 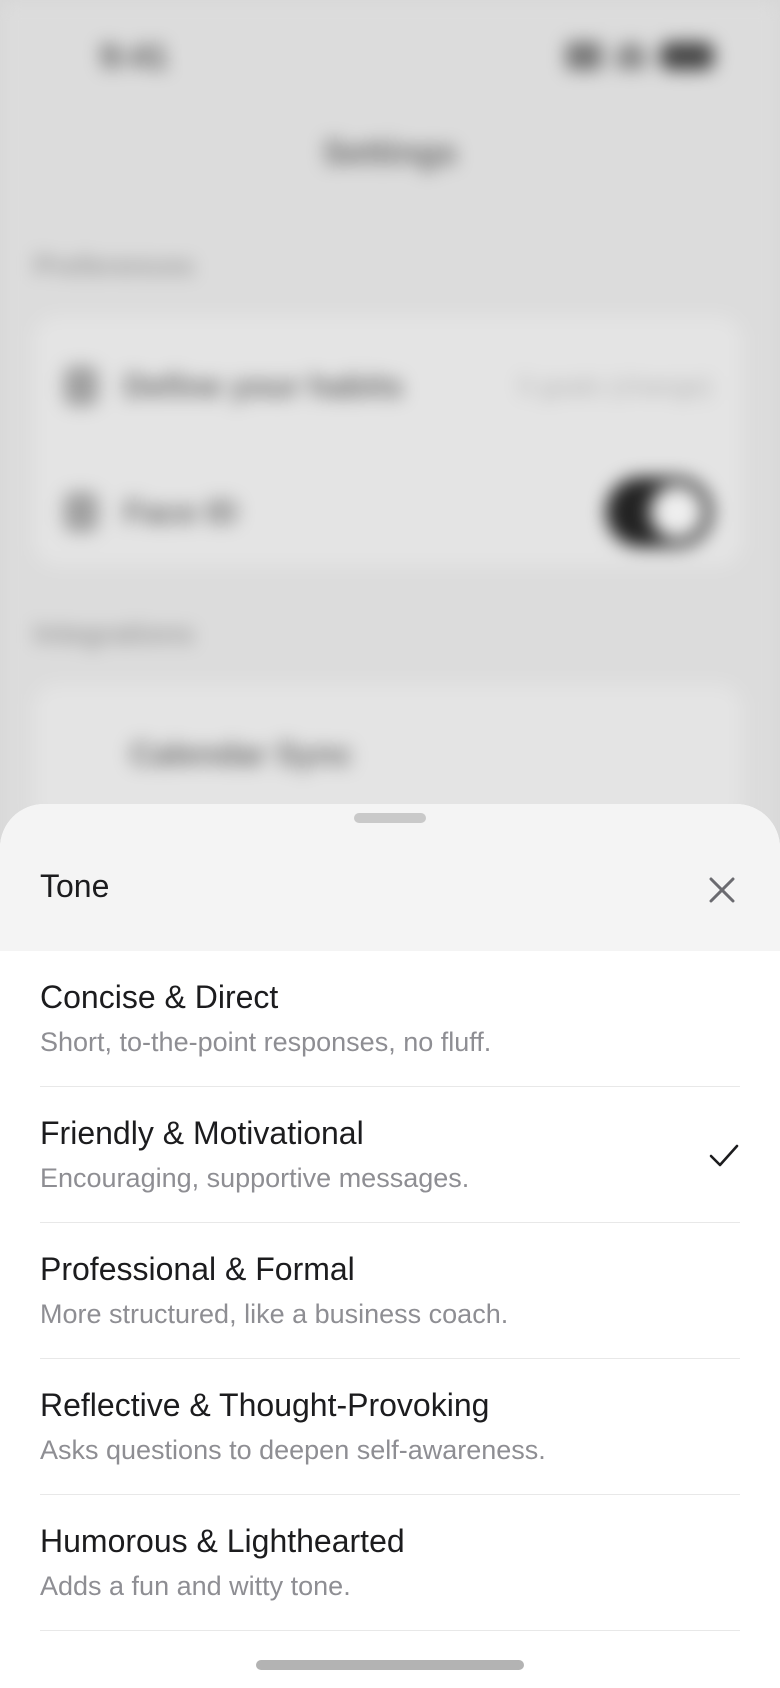 I want to click on section-header-preferences: Preferences, so click(x=114, y=265).